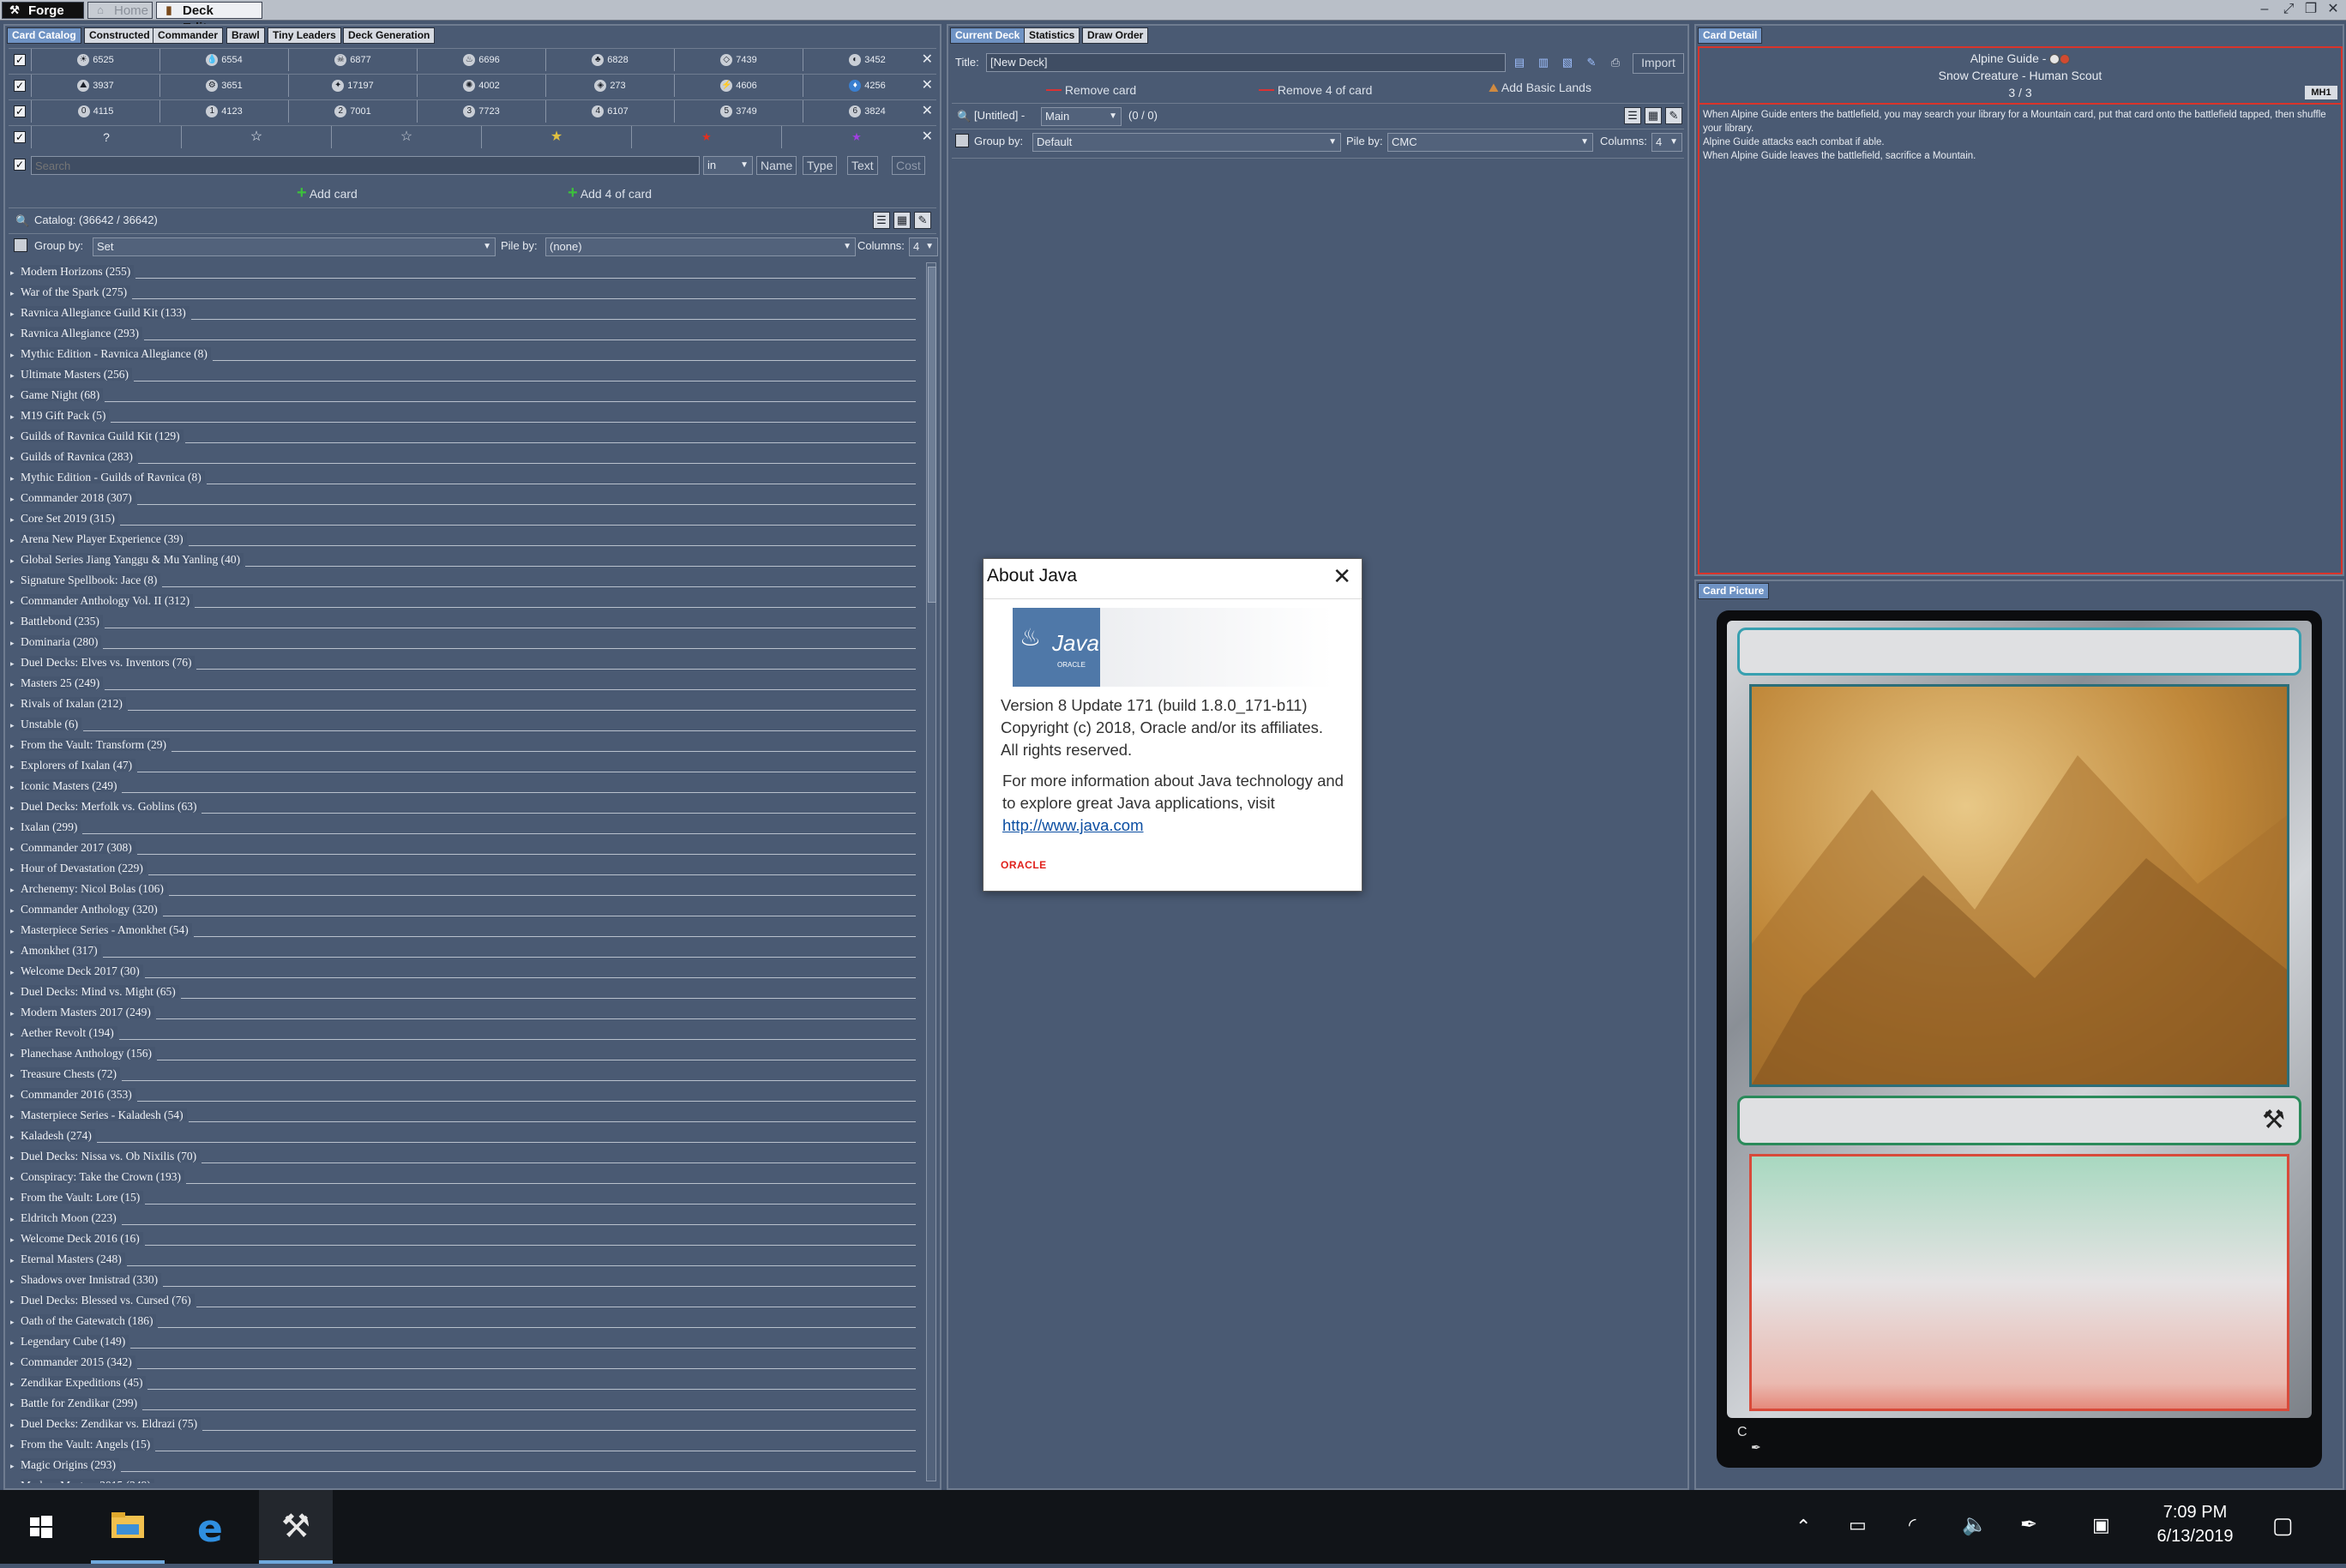  I want to click on deck-title-field: [New Deck], so click(1246, 62).